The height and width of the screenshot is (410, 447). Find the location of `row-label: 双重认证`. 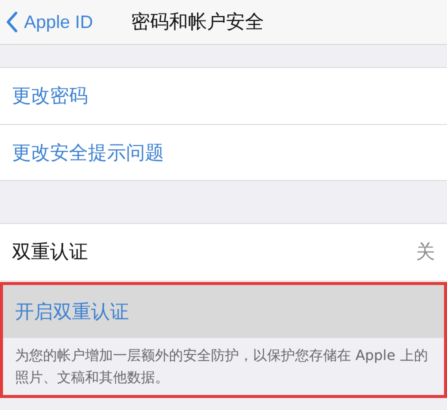

row-label: 双重认证 is located at coordinates (50, 252).